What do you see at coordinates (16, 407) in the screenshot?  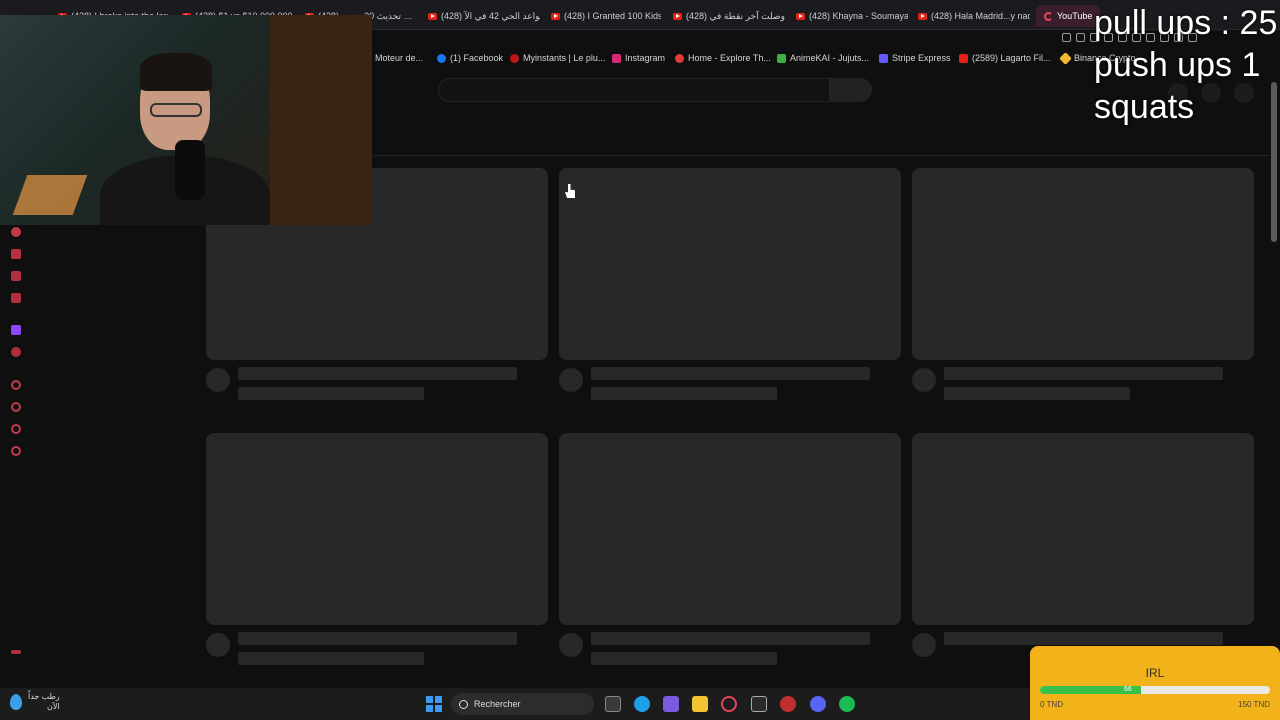 I see `history-icon` at bounding box center [16, 407].